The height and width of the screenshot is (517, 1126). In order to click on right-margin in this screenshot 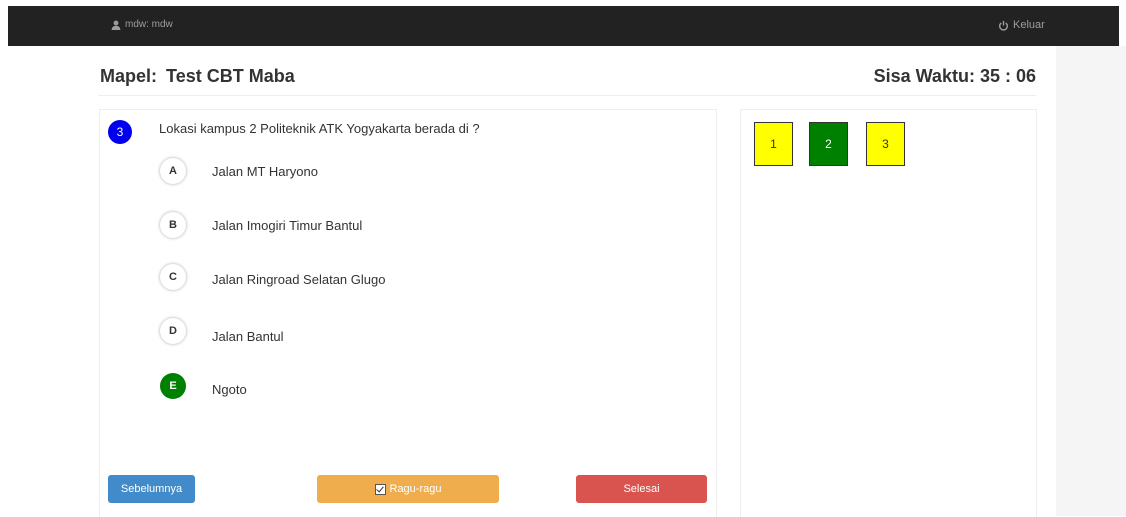, I will do `click(1091, 281)`.